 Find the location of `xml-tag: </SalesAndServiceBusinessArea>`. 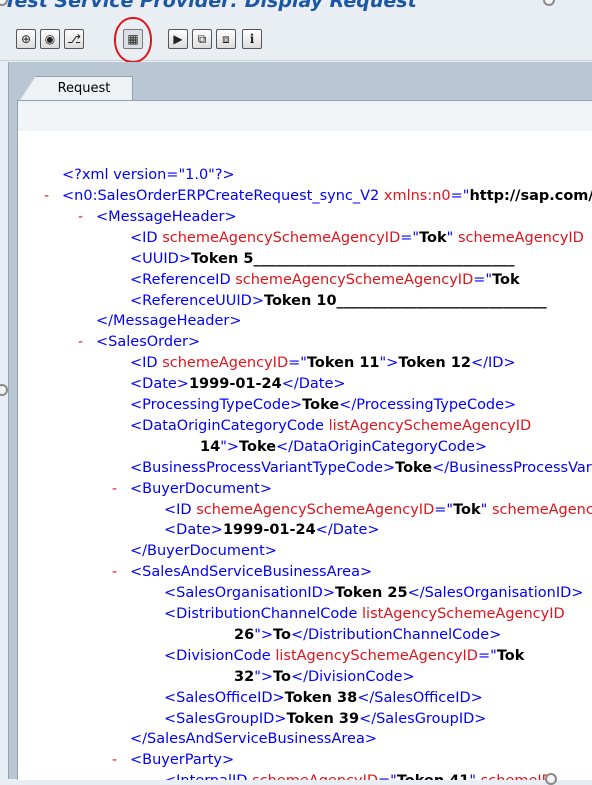

xml-tag: </SalesAndServiceBusinessArea> is located at coordinates (253, 739).